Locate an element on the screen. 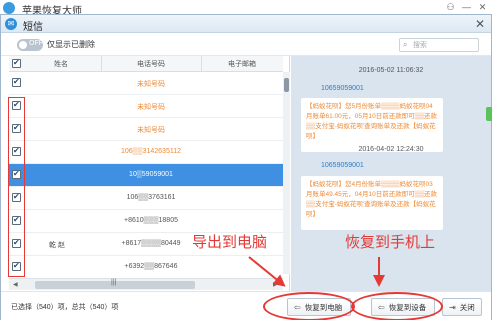  restore-to-phone-annotation: 恢复到手机上 is located at coordinates (390, 242).